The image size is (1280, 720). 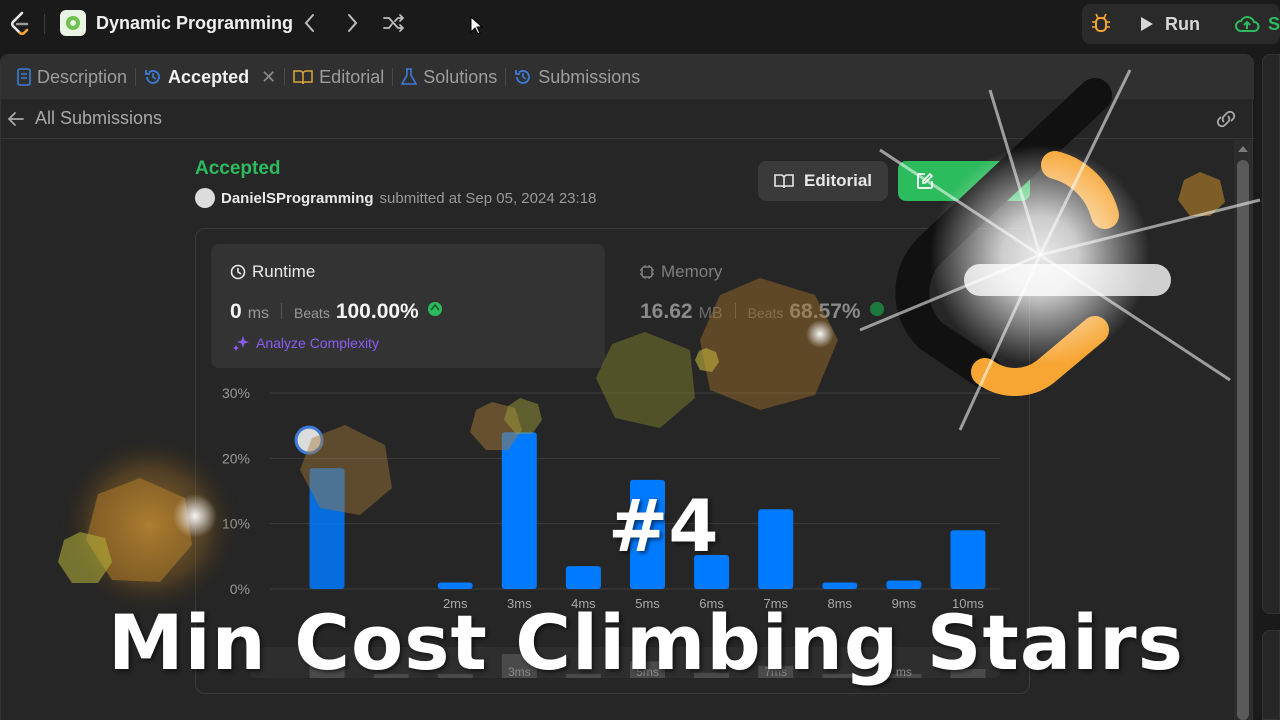 I want to click on y-tick-label: 10%, so click(x=236, y=524).